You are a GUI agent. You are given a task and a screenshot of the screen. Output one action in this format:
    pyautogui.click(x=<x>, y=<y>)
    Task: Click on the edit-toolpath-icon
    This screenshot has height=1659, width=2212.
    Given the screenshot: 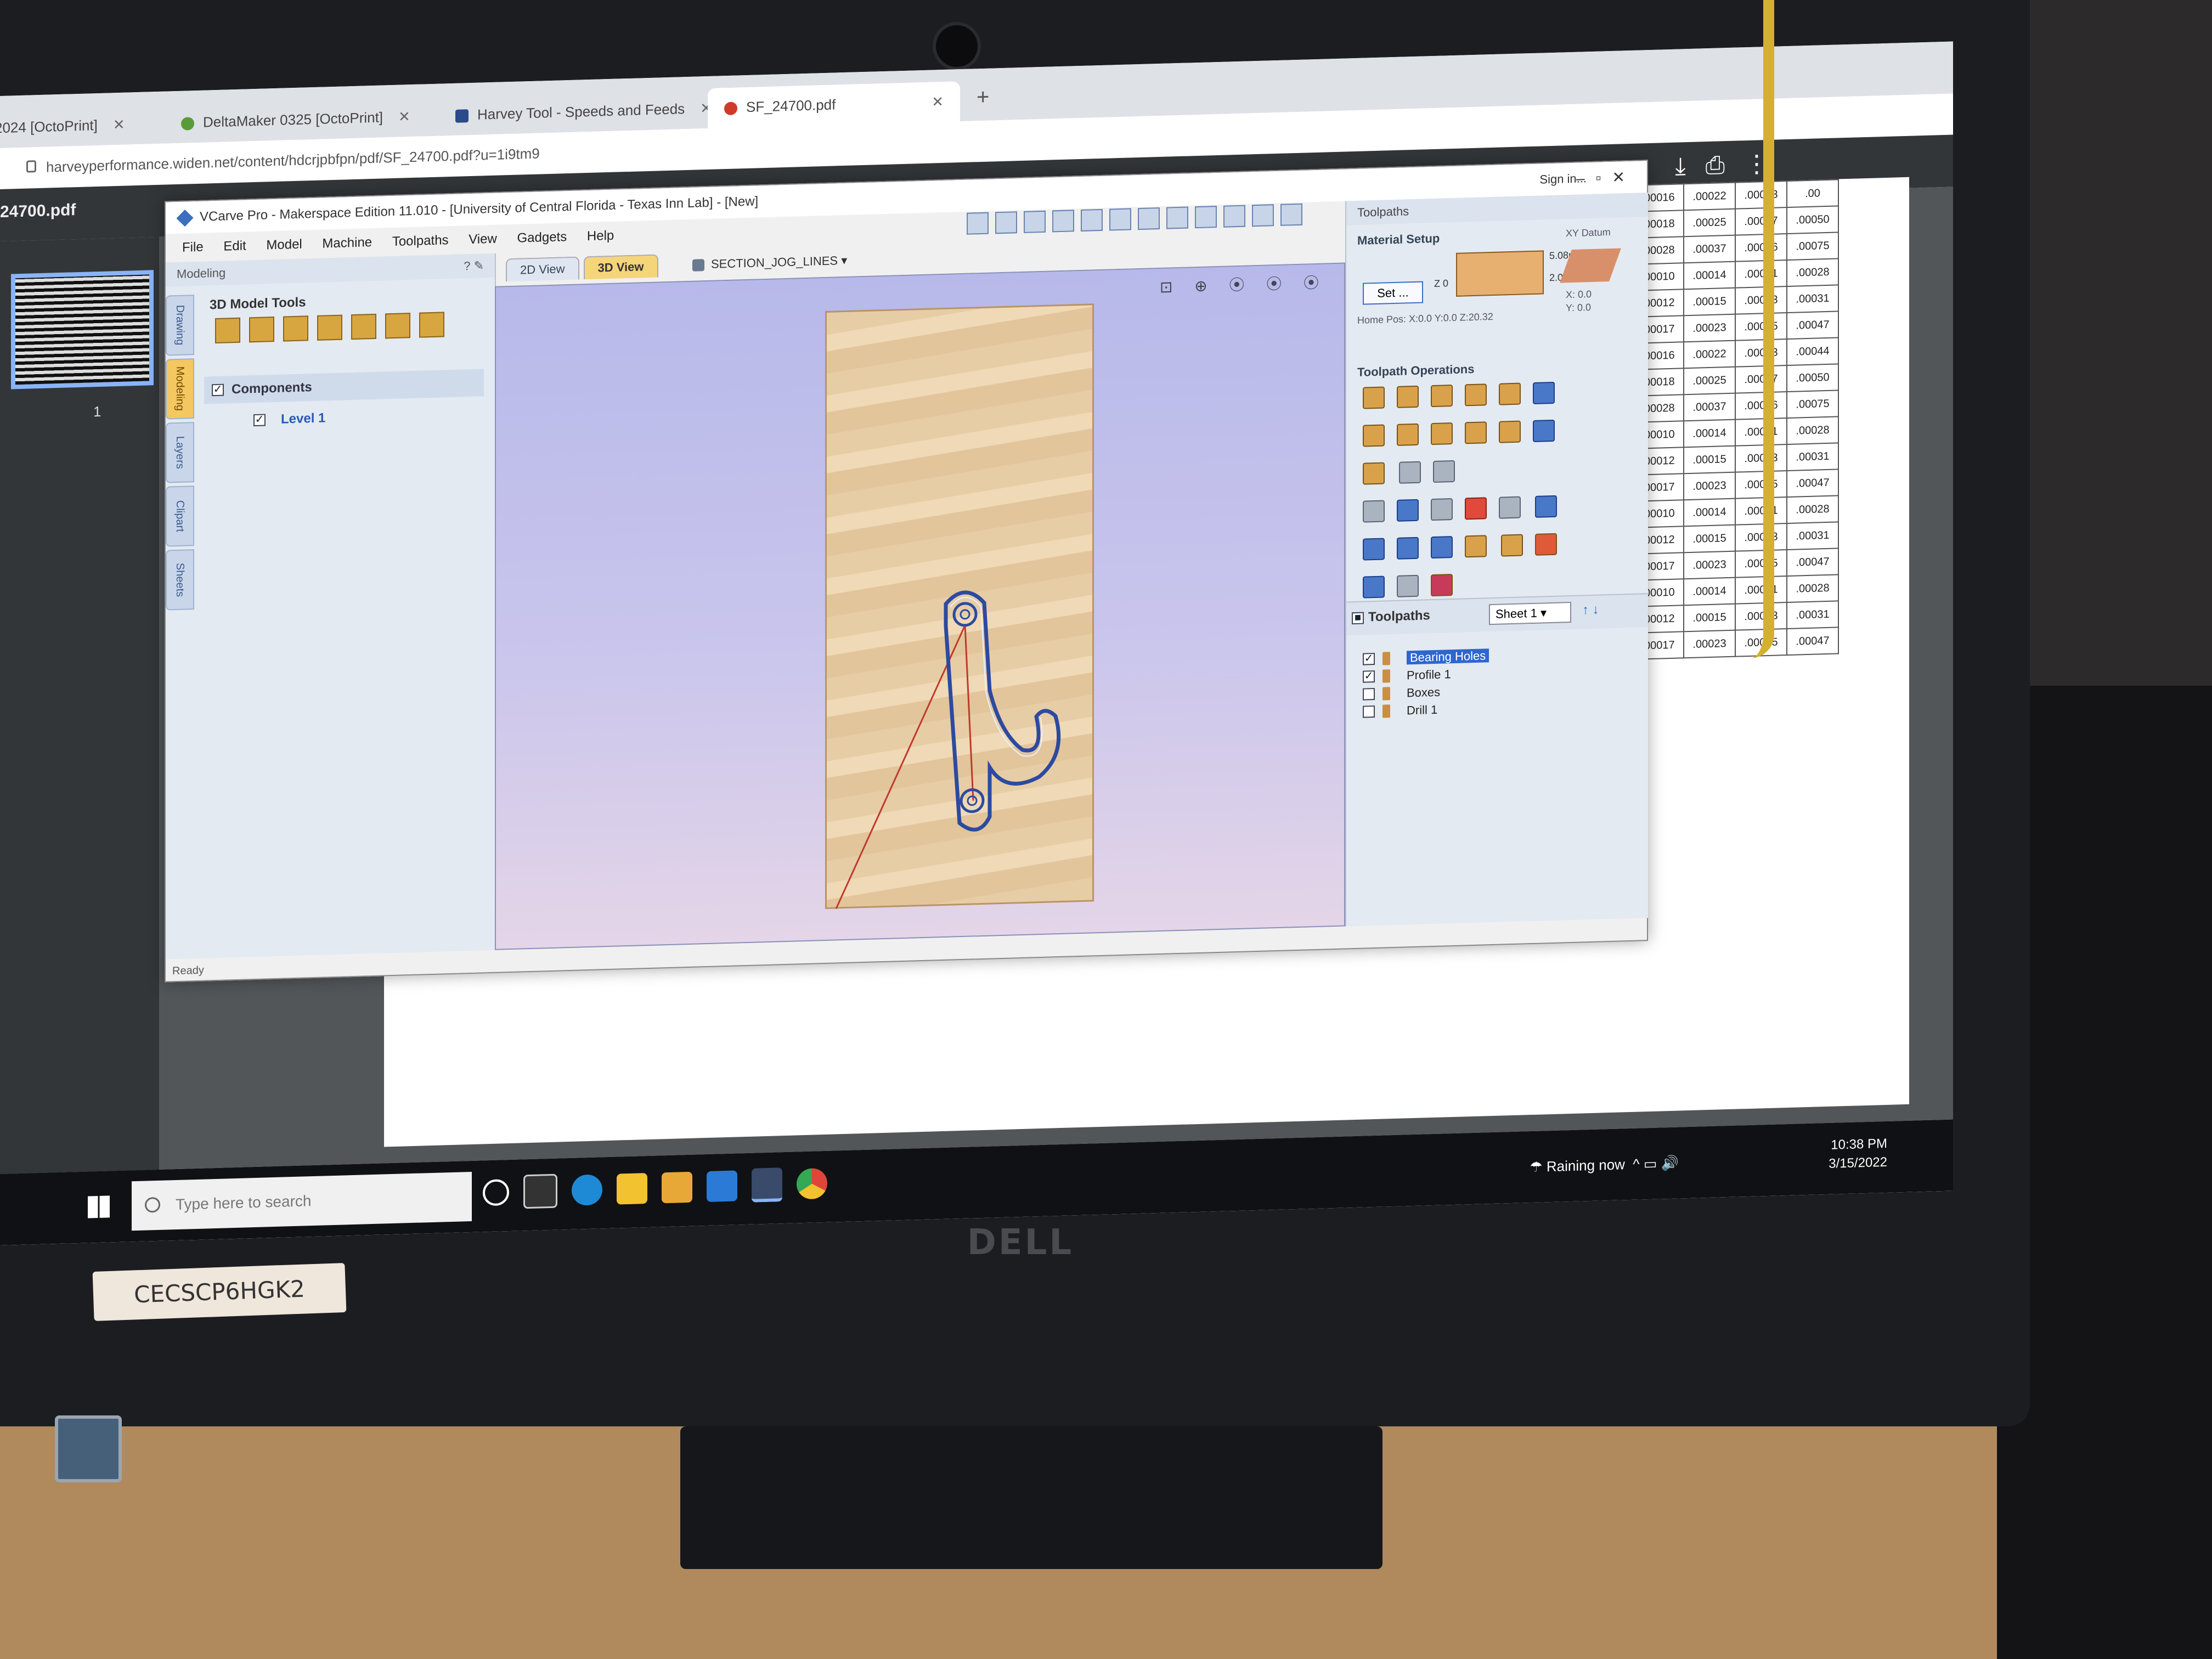 What is the action you would take?
    pyautogui.click(x=1408, y=510)
    